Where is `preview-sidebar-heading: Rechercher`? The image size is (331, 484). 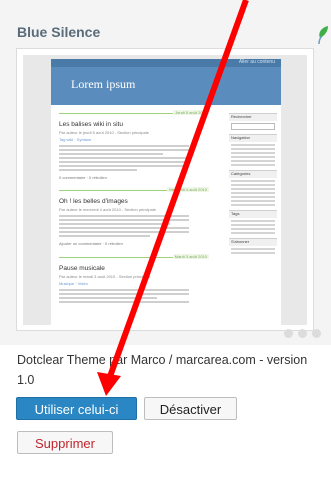
preview-sidebar-heading: Rechercher is located at coordinates (253, 117).